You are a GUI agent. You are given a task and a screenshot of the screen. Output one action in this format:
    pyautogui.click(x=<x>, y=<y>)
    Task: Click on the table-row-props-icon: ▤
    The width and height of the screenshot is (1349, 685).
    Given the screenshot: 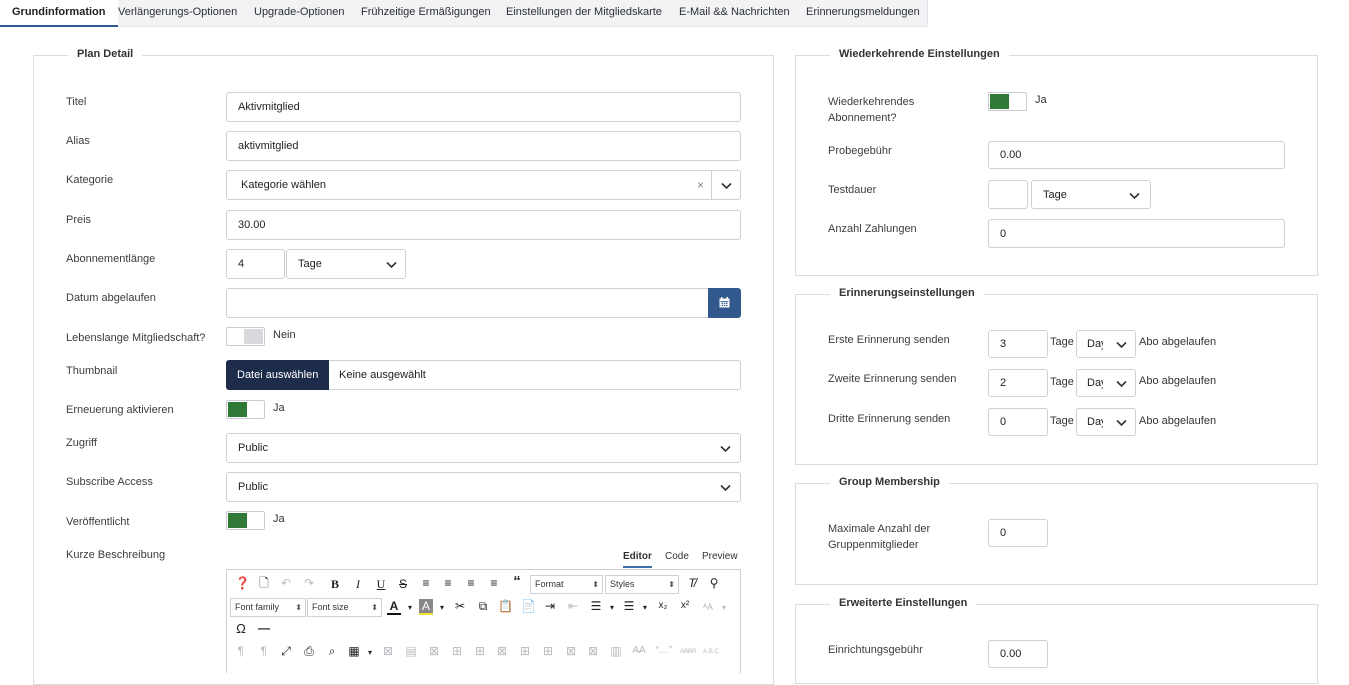 What is the action you would take?
    pyautogui.click(x=411, y=651)
    